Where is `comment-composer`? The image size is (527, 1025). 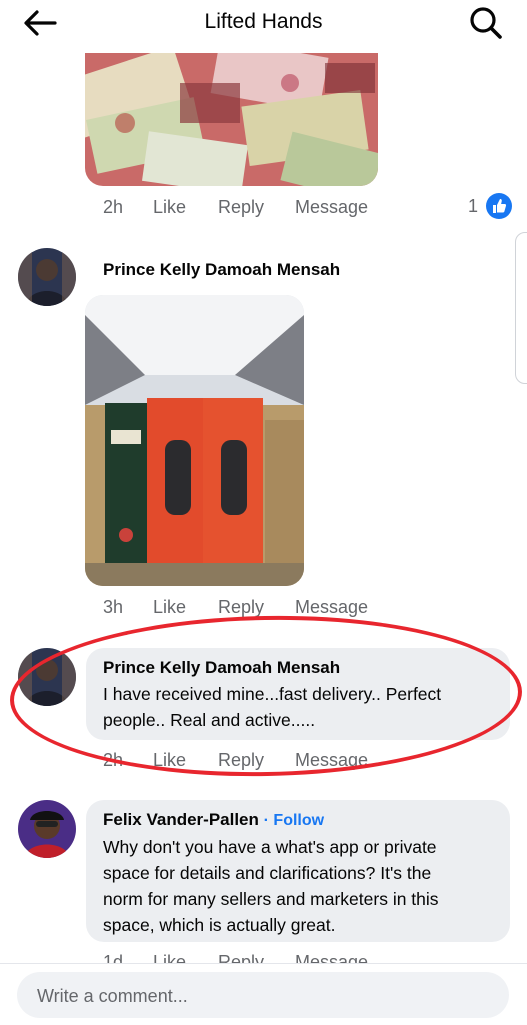
comment-composer is located at coordinates (263, 996).